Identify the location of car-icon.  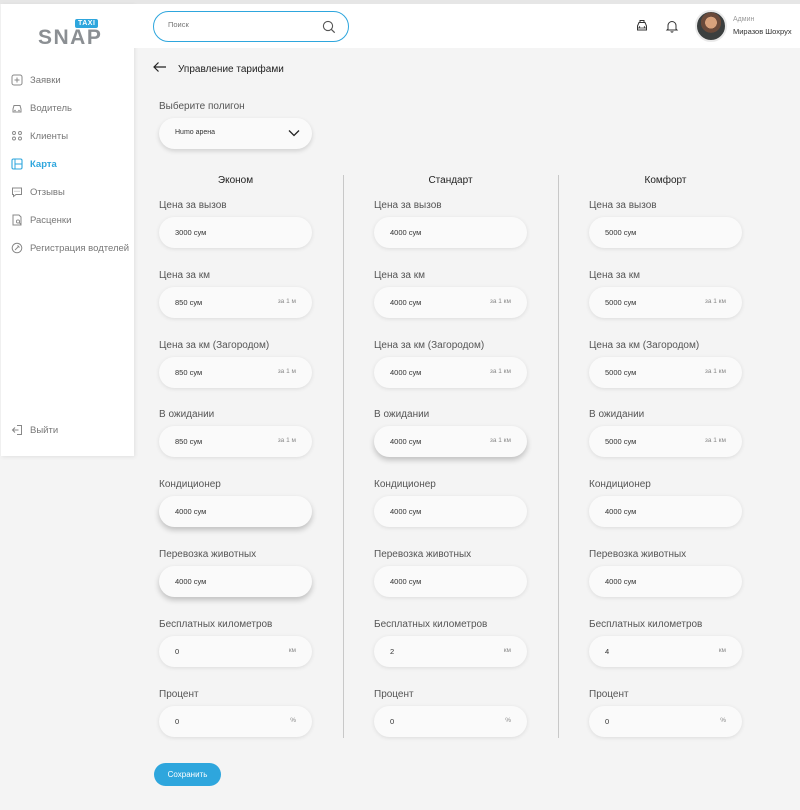
(17, 109).